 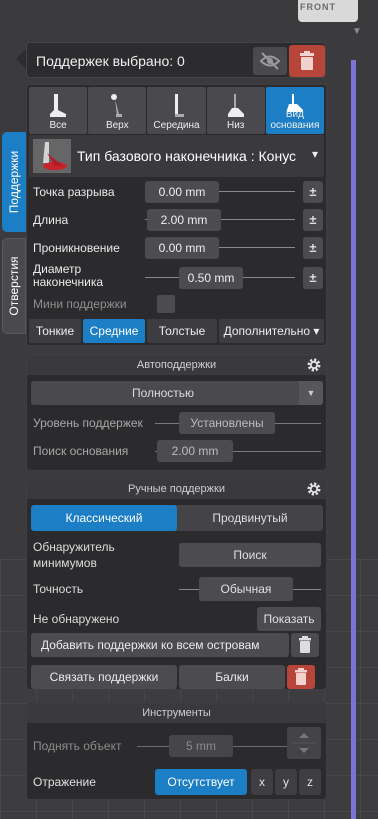 What do you see at coordinates (227, 423) in the screenshot?
I see `support-level-field: Установлены` at bounding box center [227, 423].